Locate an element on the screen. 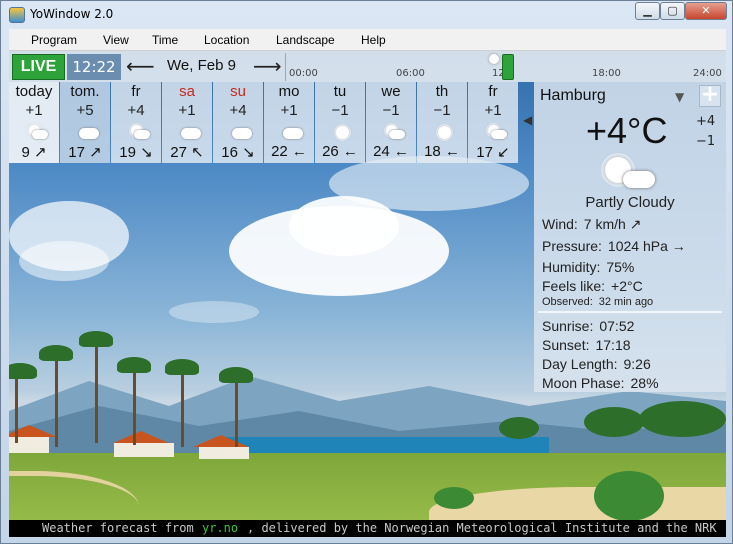  chevron-down-icon: ▼ is located at coordinates (679, 97).